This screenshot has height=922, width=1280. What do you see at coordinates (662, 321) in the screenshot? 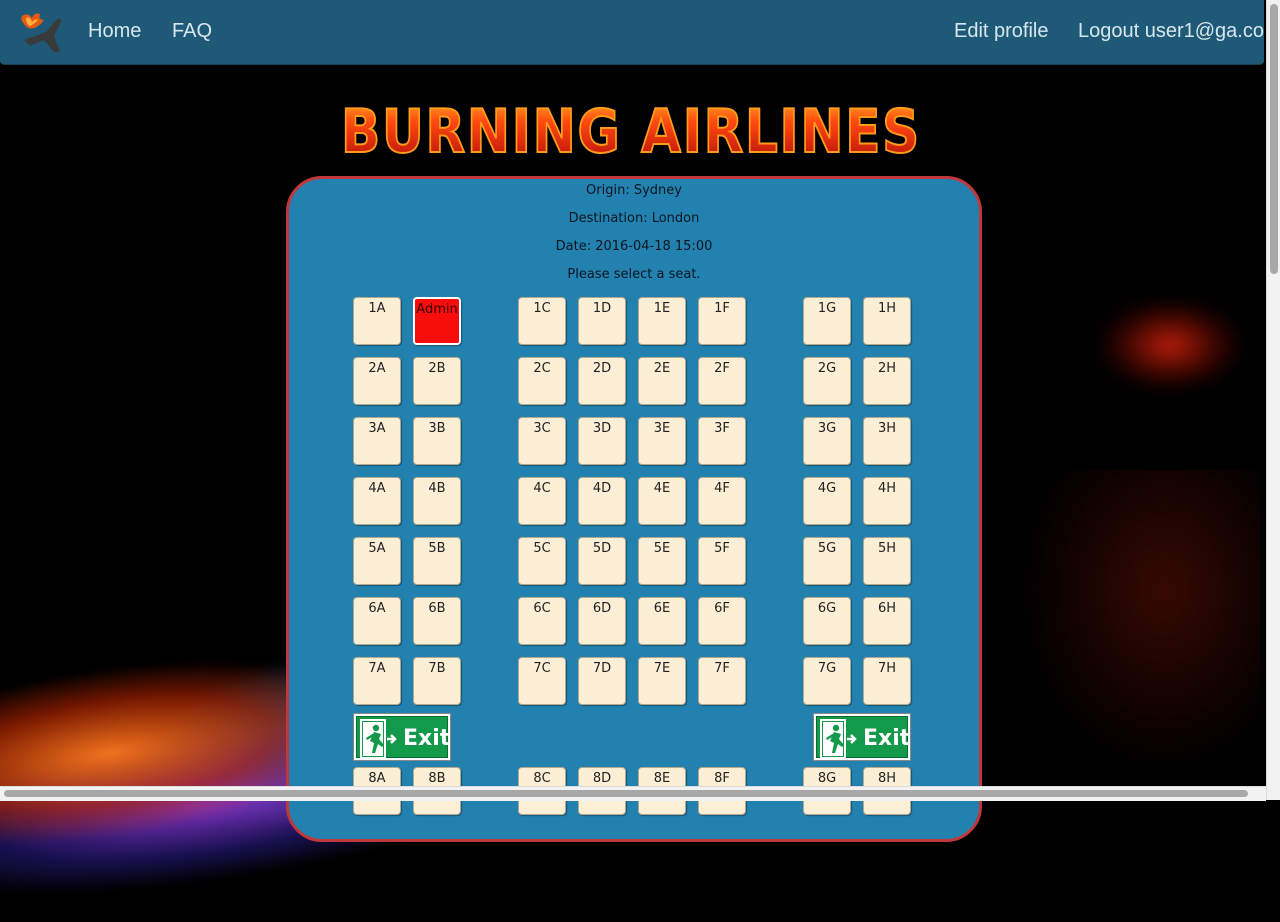
I see `seat-1e: 1E` at bounding box center [662, 321].